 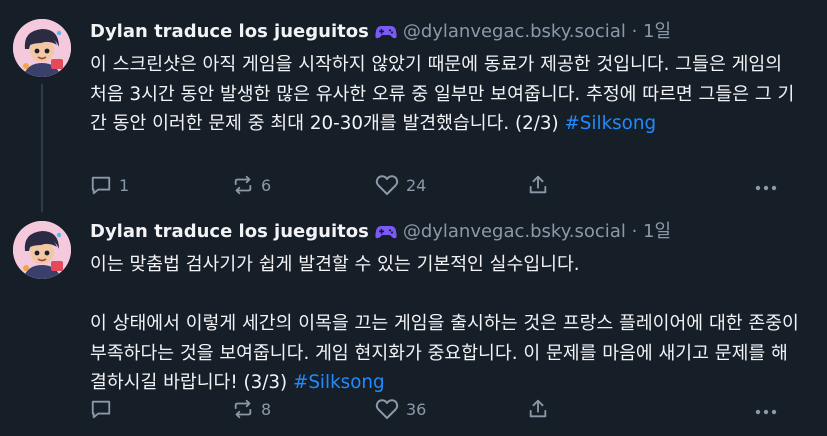 What do you see at coordinates (416, 409) in the screenshot?
I see `like-count: 36` at bounding box center [416, 409].